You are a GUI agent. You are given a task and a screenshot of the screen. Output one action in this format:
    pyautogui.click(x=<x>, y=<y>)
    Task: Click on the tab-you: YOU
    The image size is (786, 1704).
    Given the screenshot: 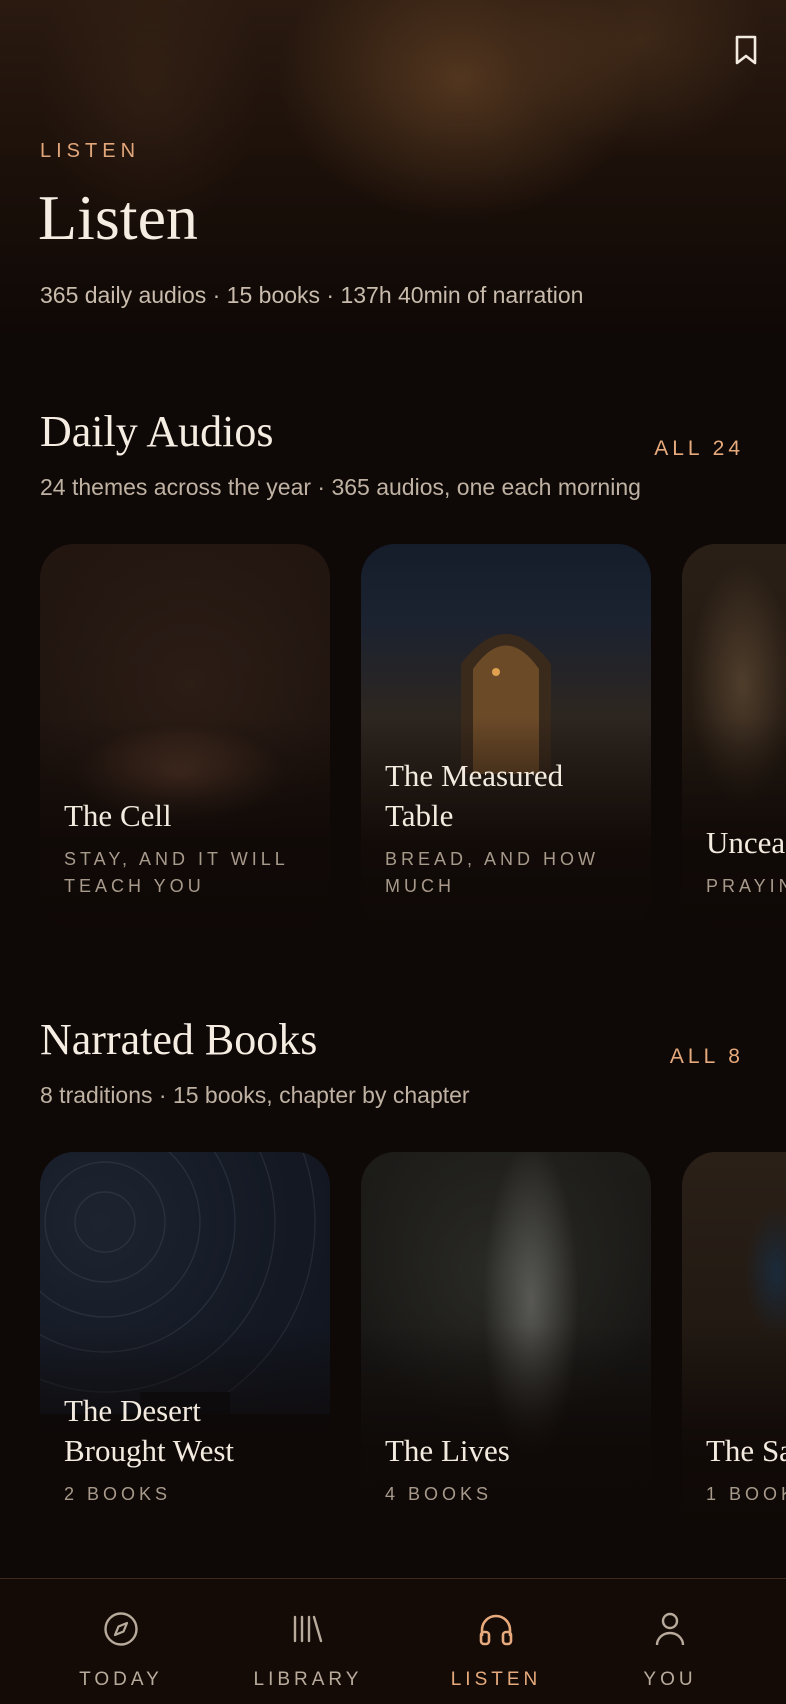 What is the action you would take?
    pyautogui.click(x=670, y=1641)
    